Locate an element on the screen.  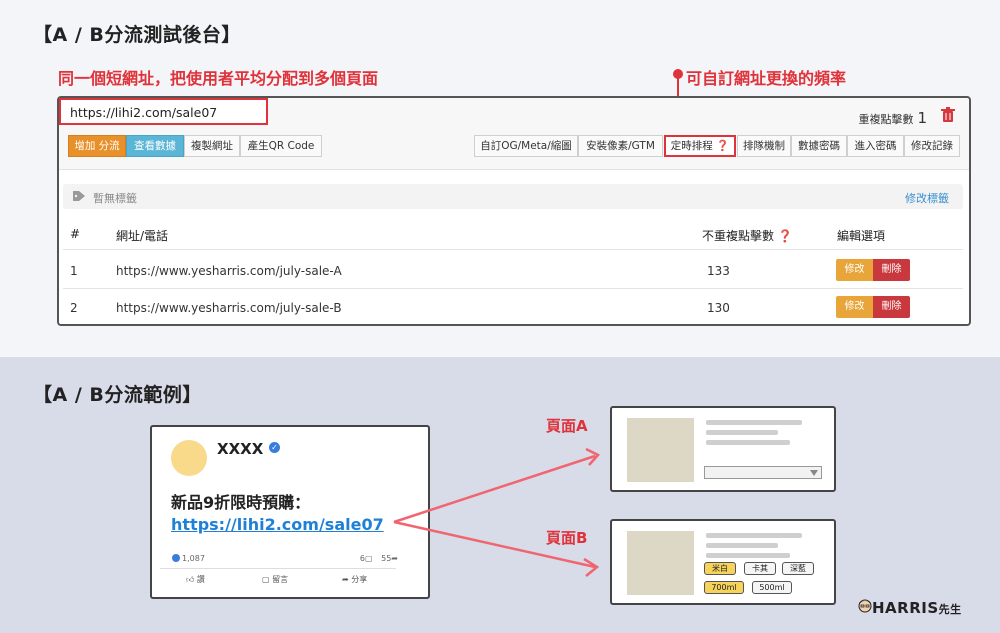
row-index: 1 is located at coordinates (74, 271).